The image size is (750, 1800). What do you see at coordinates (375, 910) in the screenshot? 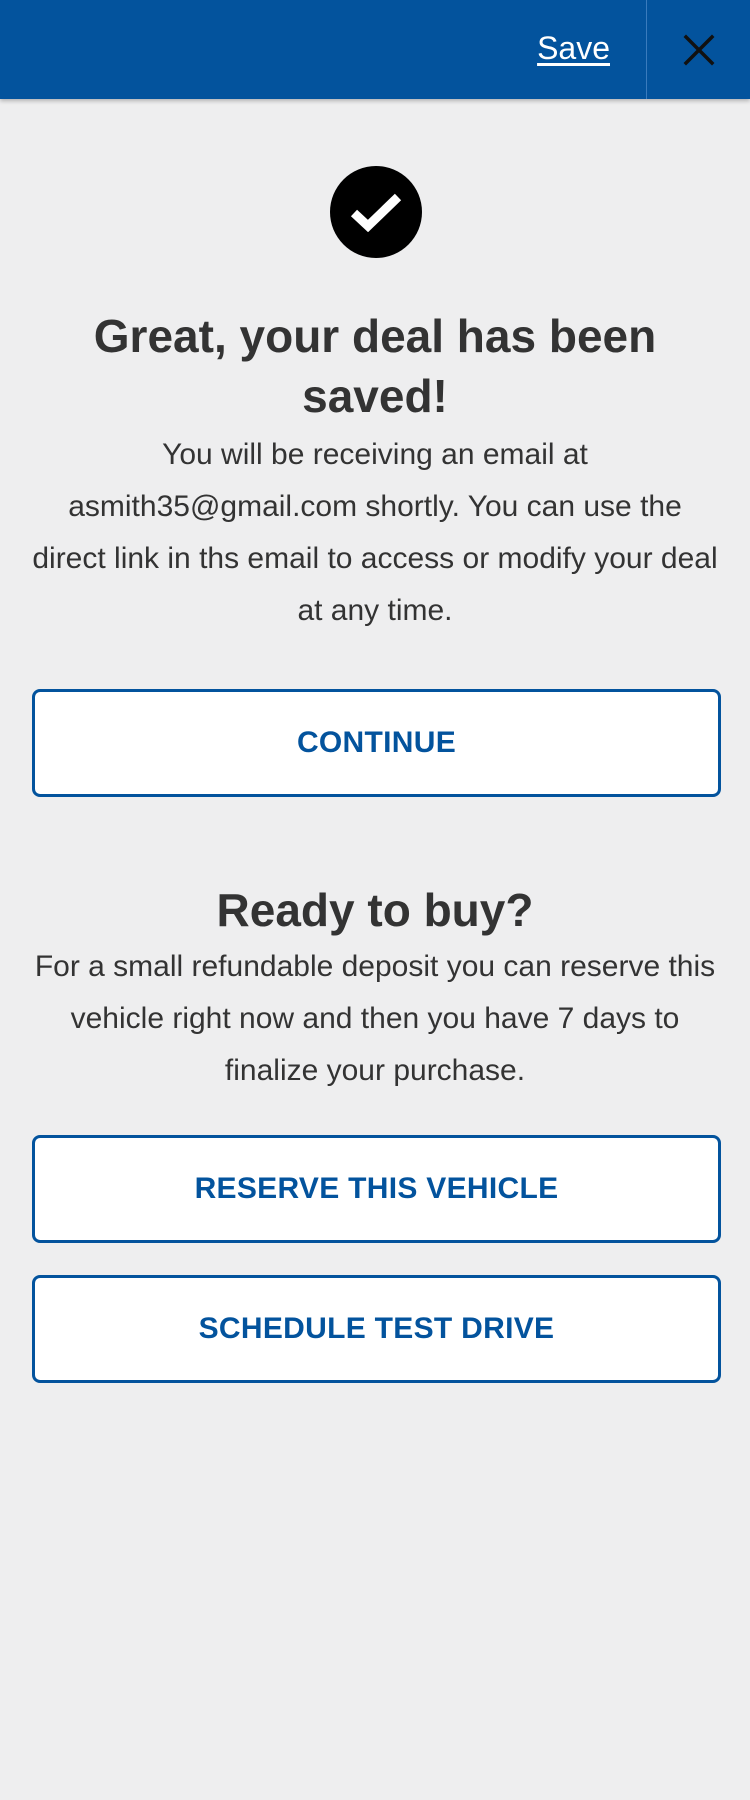
I see `ready-to-buy-heading: Ready to buy?` at bounding box center [375, 910].